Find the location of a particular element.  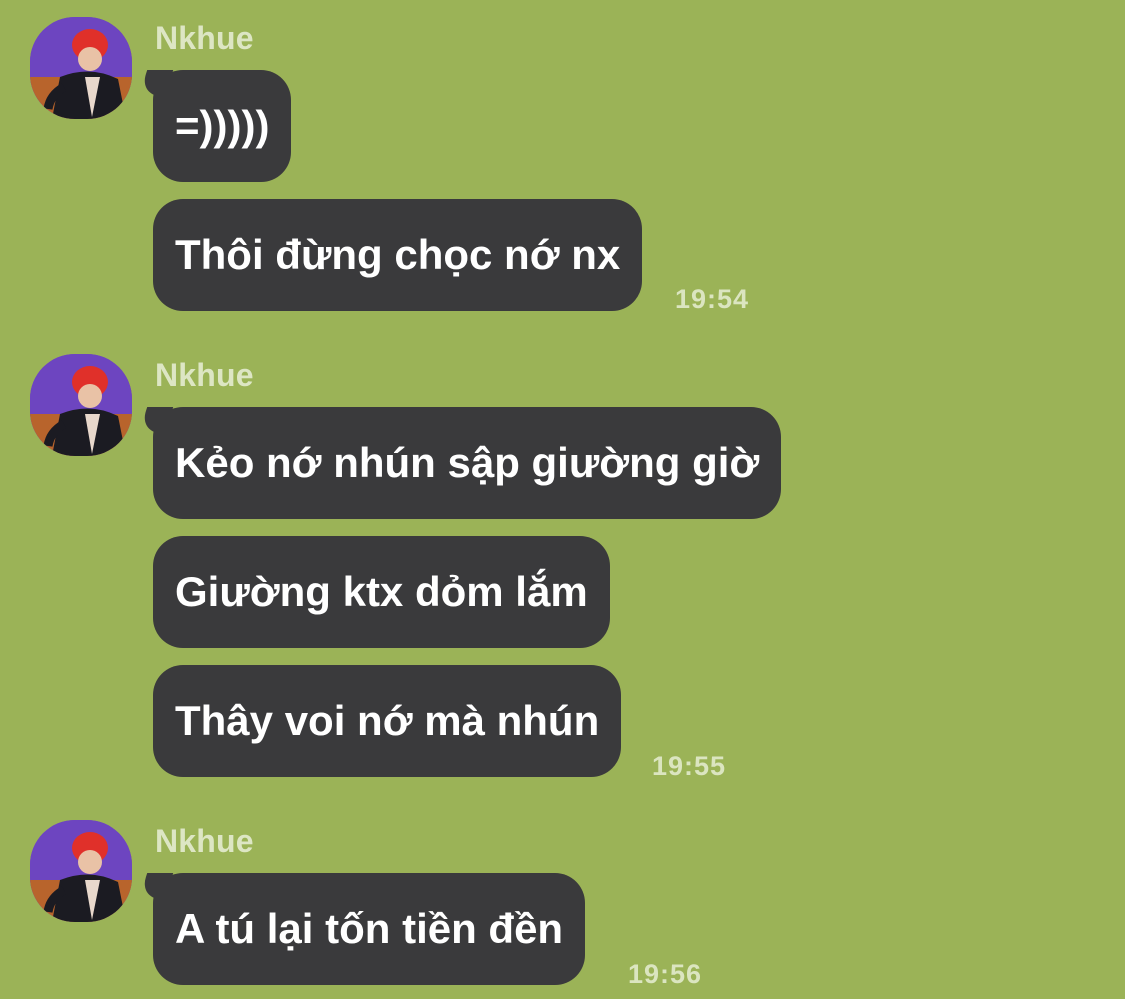

message-timestamp: 19:54 is located at coordinates (712, 299).